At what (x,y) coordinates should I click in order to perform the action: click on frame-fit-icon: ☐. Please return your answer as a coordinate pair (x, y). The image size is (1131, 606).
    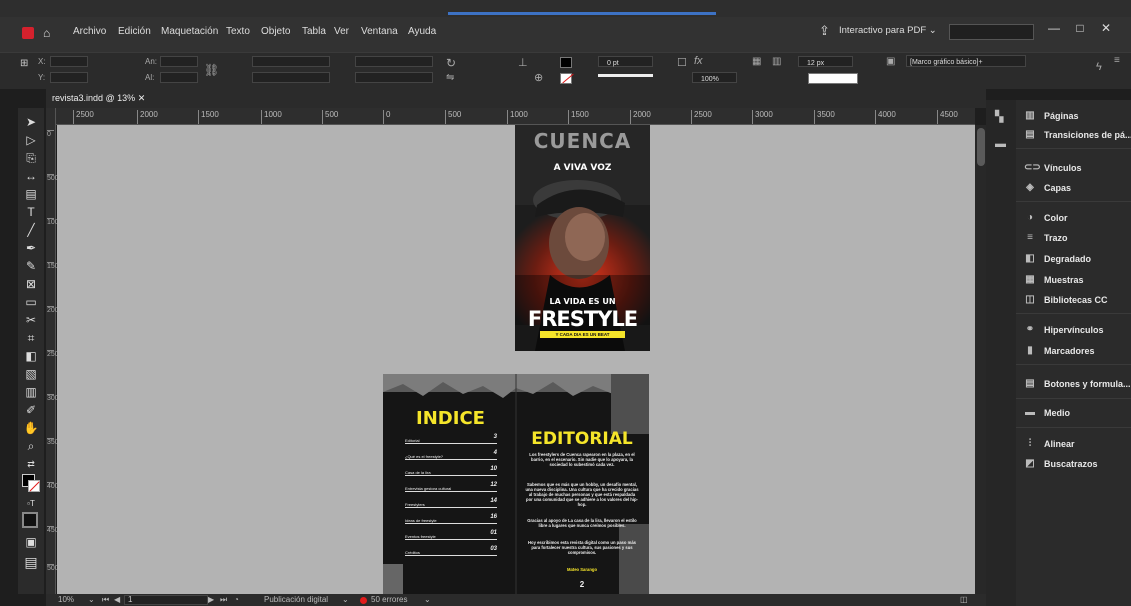
    Looking at the image, I should click on (682, 62).